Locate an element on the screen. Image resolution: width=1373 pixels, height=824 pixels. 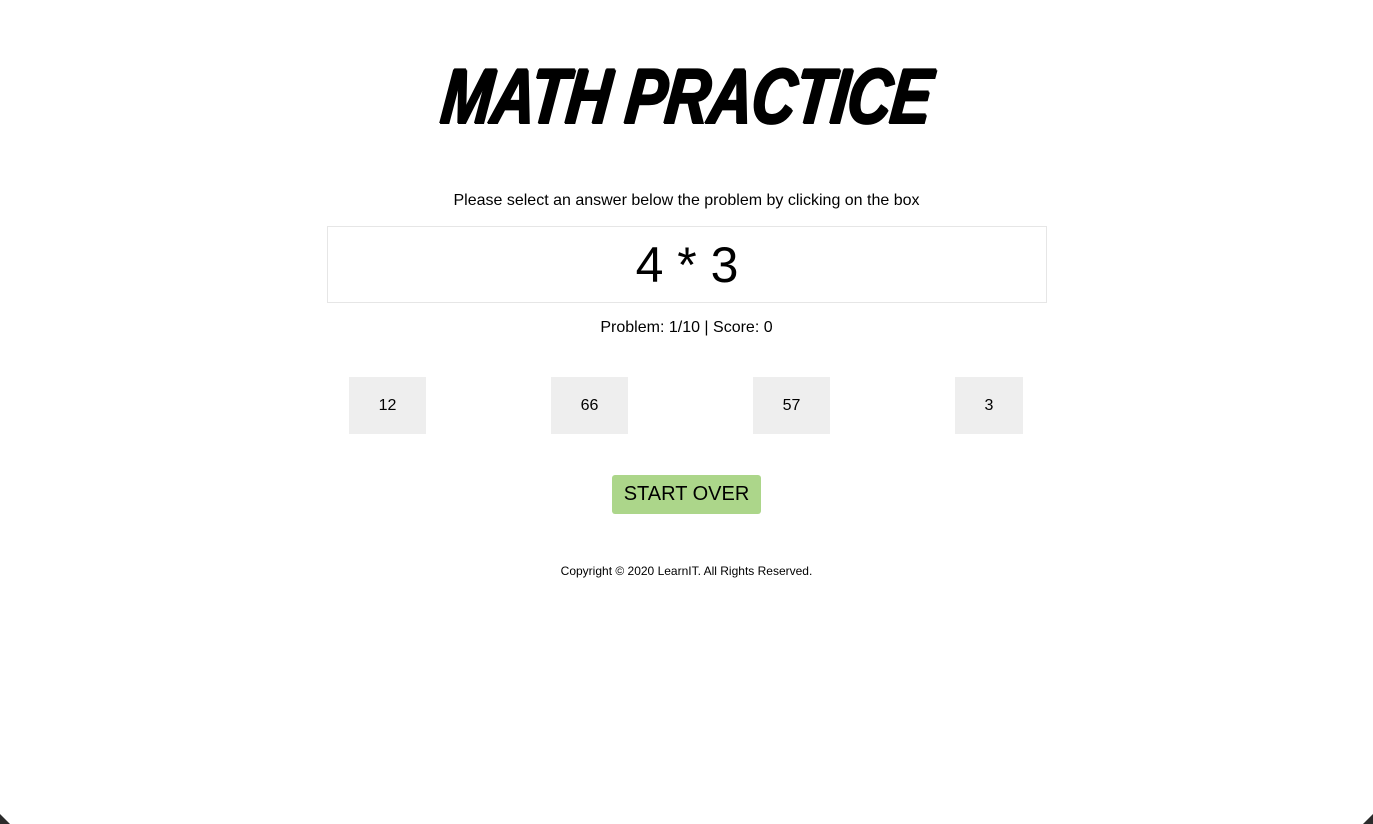
answer-option-3: 57 is located at coordinates (791, 405).